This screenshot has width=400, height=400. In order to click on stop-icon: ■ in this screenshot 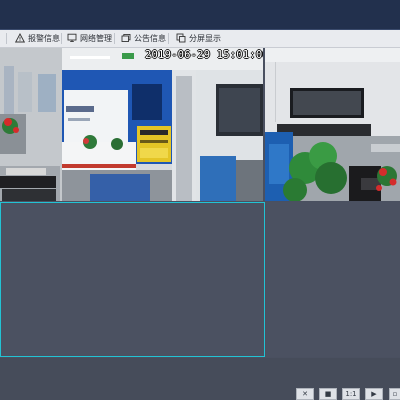, I will do `click(328, 394)`.